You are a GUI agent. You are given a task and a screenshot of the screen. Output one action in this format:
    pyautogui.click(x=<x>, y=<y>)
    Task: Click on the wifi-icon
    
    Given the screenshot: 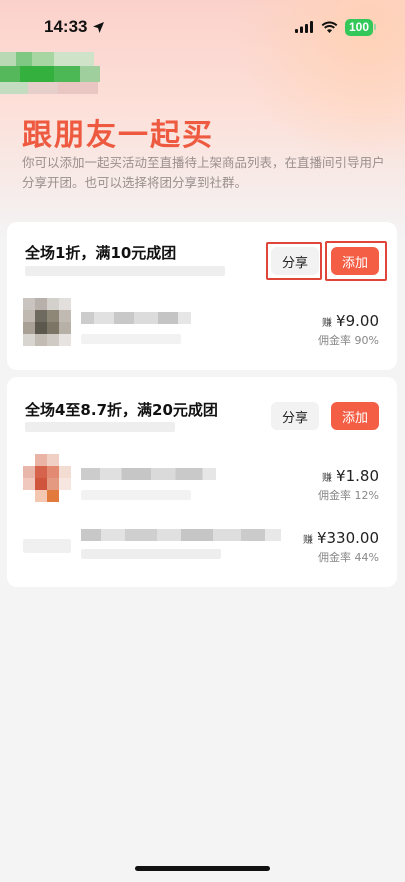 What is the action you would take?
    pyautogui.click(x=329, y=27)
    